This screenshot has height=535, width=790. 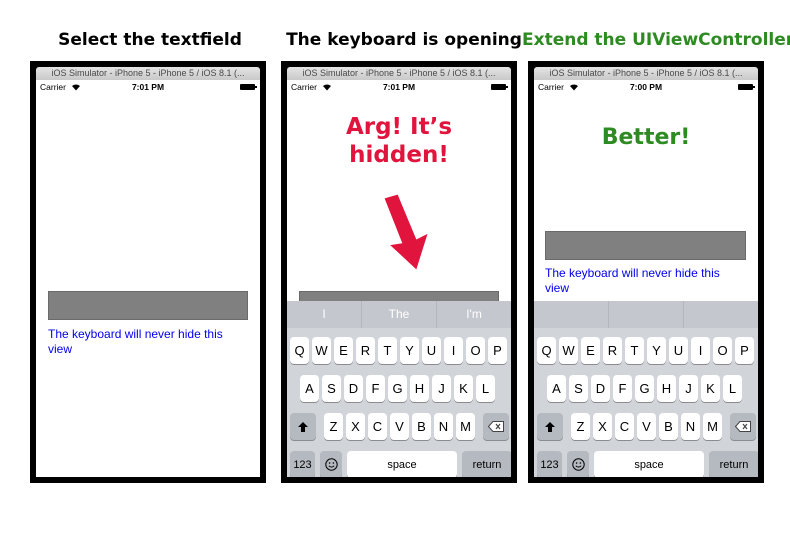 What do you see at coordinates (474, 314) in the screenshot?
I see `suggestion-item: I'm` at bounding box center [474, 314].